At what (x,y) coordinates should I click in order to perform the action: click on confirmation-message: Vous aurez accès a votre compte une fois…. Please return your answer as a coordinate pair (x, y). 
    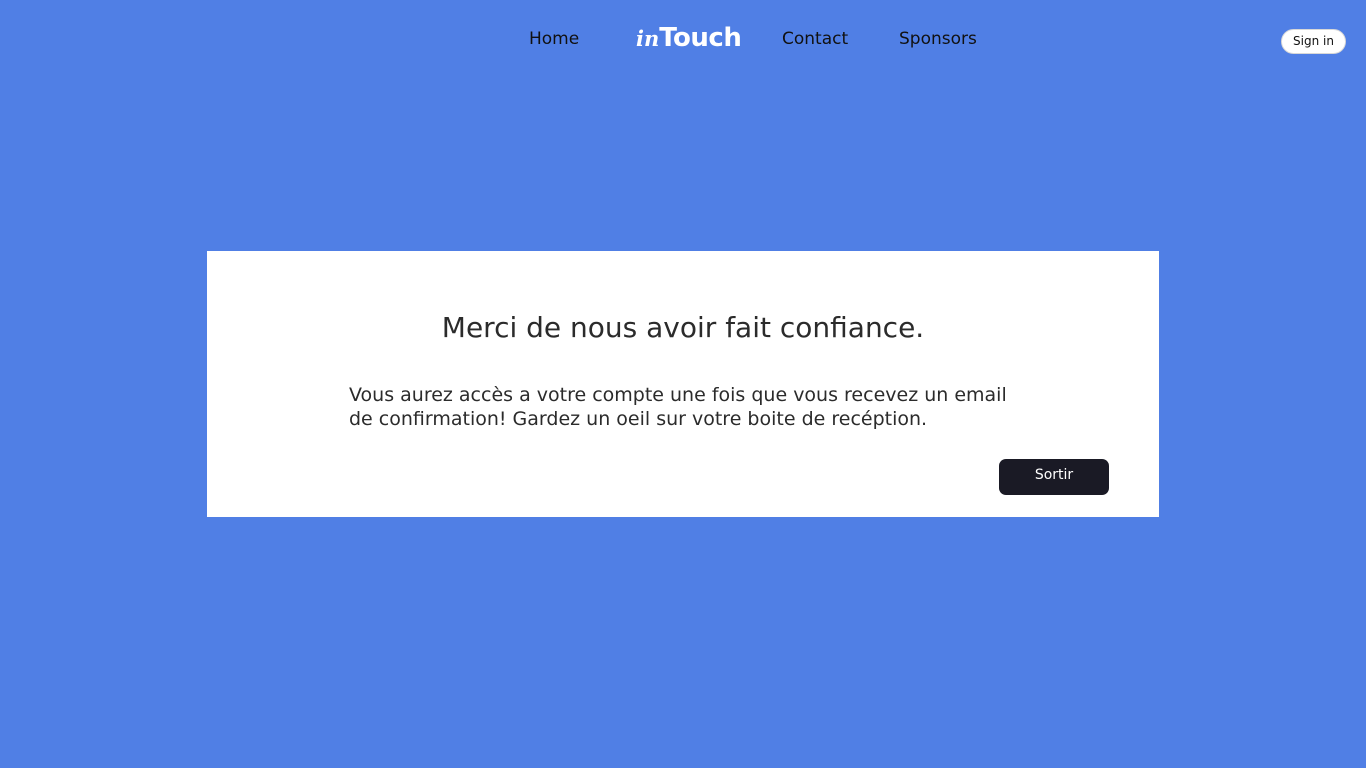
    Looking at the image, I should click on (678, 407).